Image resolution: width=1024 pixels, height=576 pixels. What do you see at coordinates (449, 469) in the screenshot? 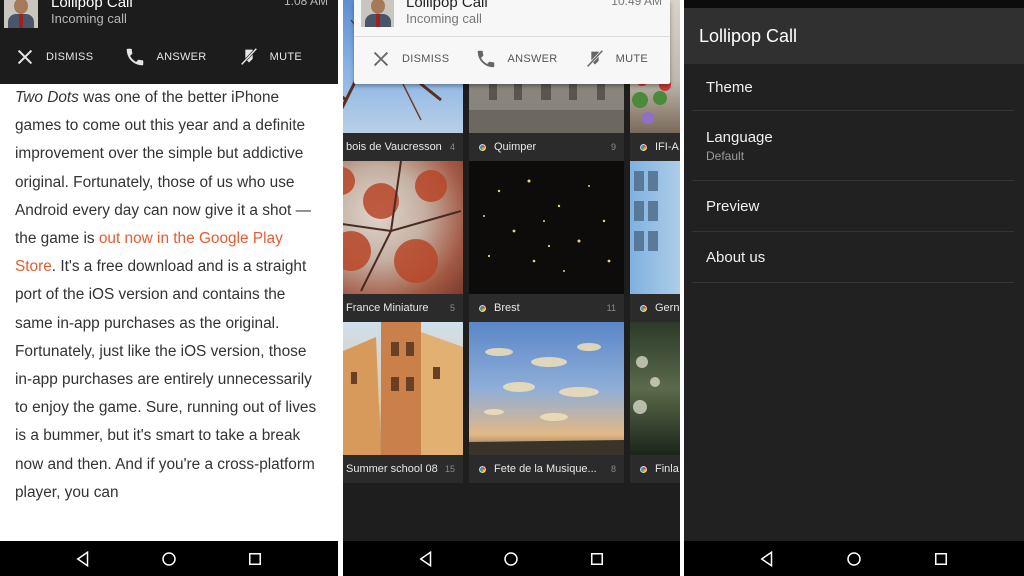
I see `album-count: 15` at bounding box center [449, 469].